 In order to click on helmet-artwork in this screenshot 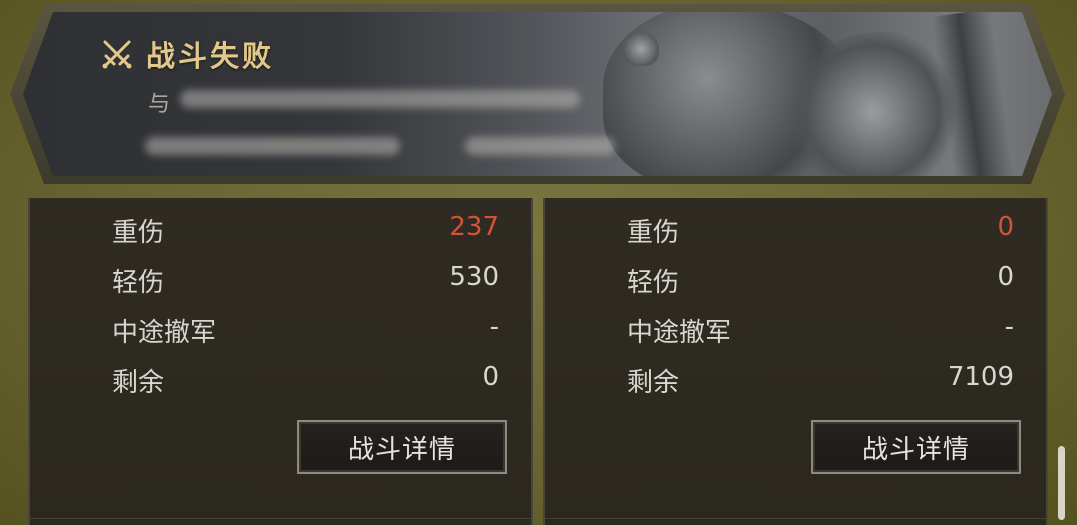, I will do `click(641, 49)`.